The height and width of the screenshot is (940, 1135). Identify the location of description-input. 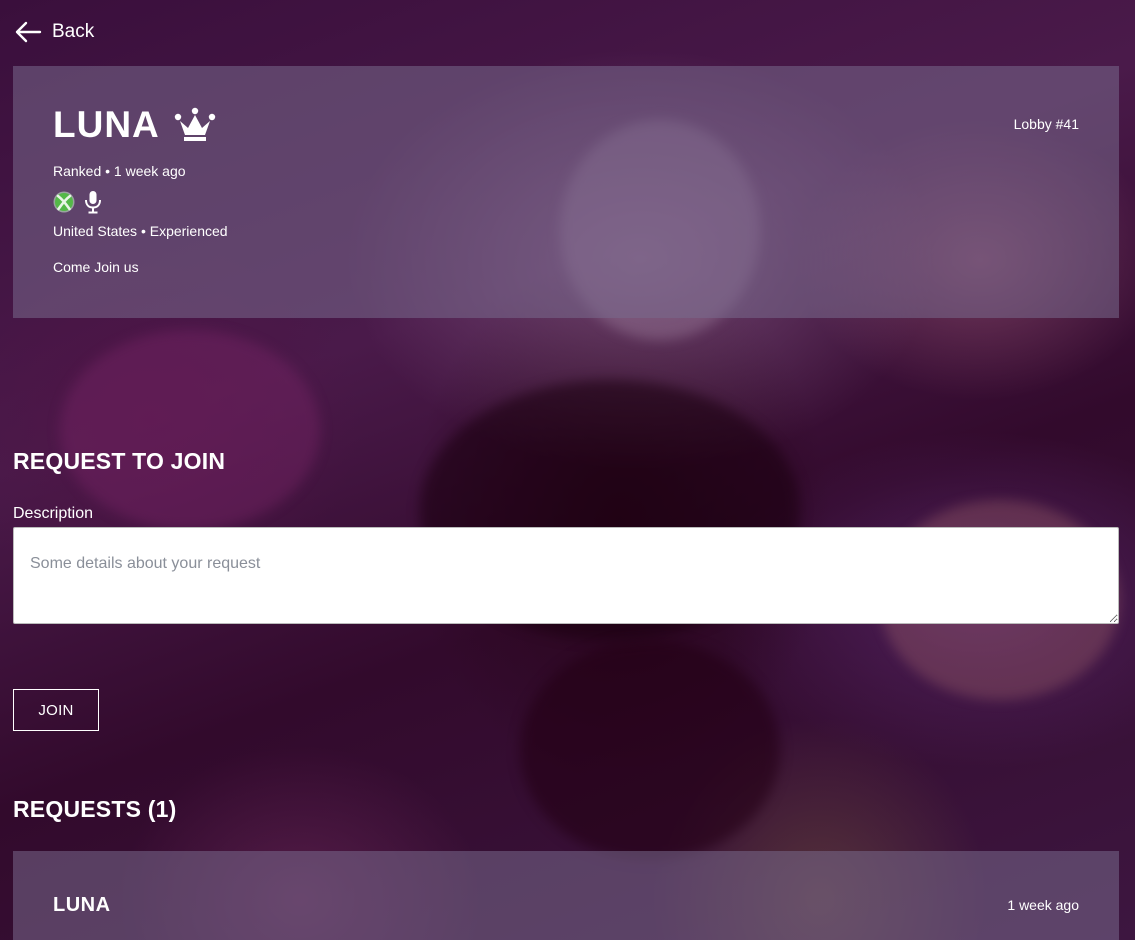
(566, 575).